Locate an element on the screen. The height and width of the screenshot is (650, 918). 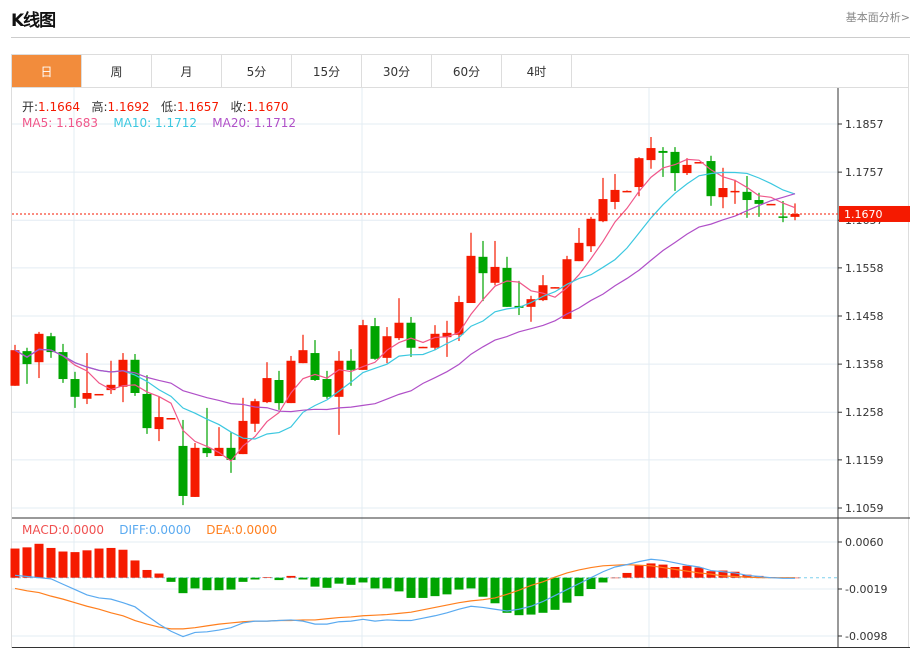
macd-tick-label: 0.0060 is located at coordinates (864, 542).